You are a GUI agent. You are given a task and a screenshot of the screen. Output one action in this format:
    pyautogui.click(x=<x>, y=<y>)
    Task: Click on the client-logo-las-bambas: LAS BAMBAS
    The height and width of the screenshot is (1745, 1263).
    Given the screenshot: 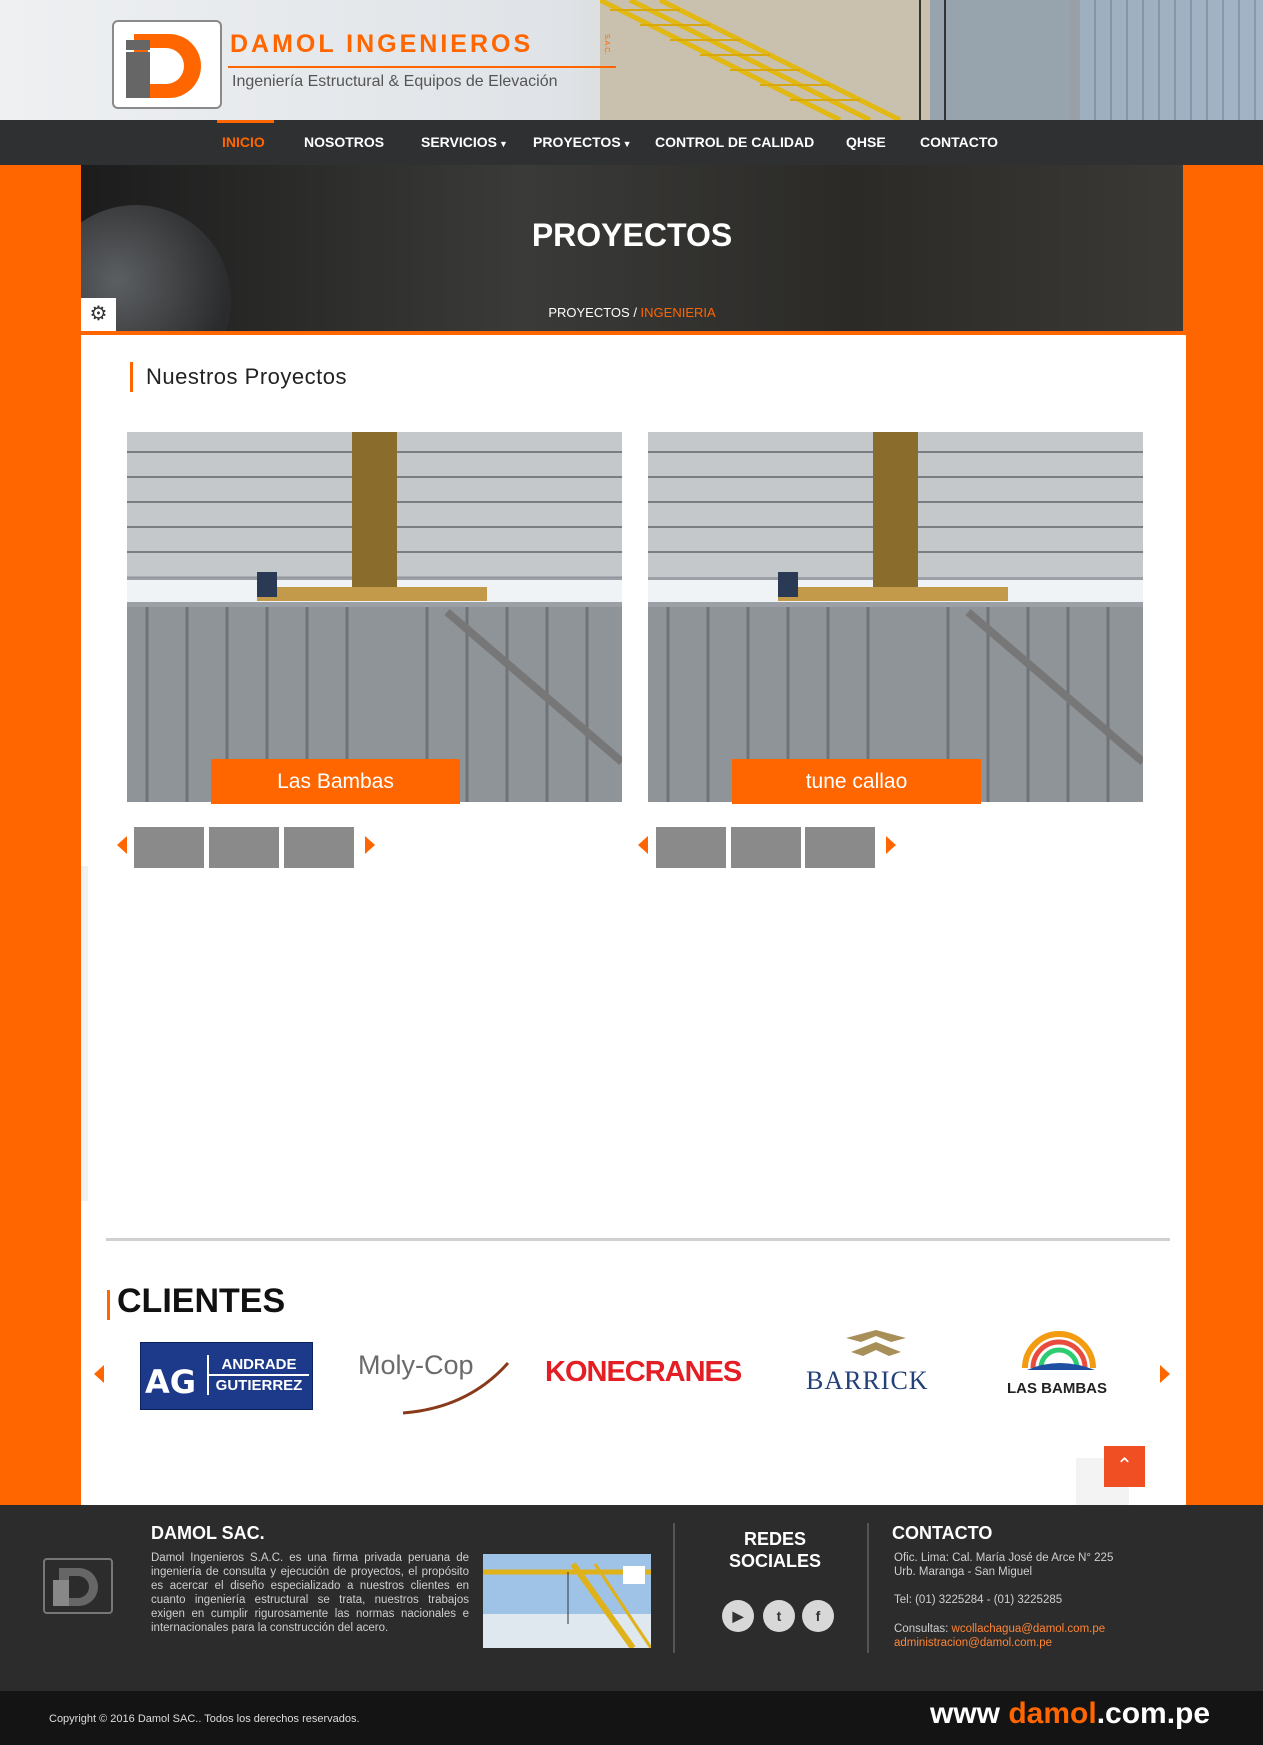 What is the action you would take?
    pyautogui.click(x=1058, y=1366)
    